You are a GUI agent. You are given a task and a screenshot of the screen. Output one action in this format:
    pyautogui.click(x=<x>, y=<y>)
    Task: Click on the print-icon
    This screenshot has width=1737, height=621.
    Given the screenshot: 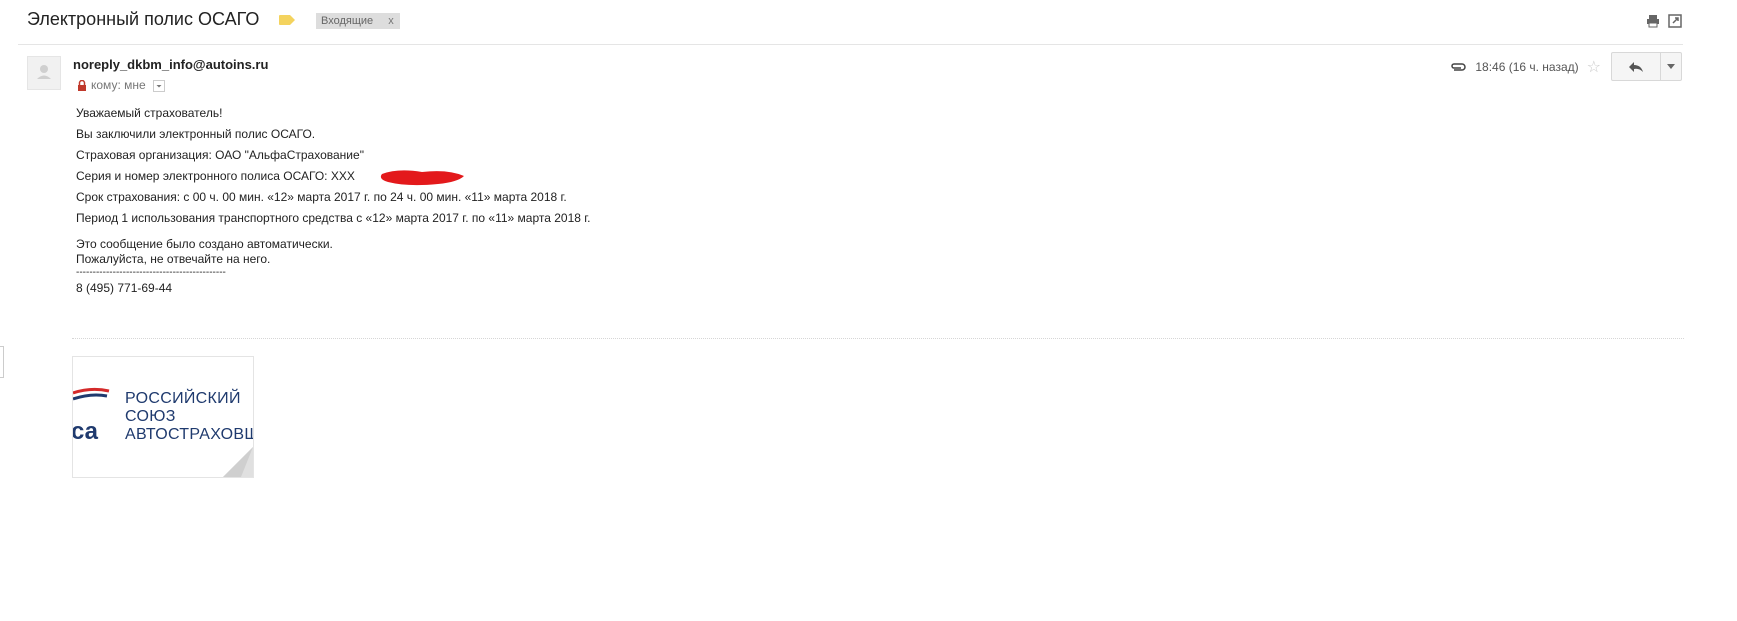 What is the action you would take?
    pyautogui.click(x=1653, y=21)
    